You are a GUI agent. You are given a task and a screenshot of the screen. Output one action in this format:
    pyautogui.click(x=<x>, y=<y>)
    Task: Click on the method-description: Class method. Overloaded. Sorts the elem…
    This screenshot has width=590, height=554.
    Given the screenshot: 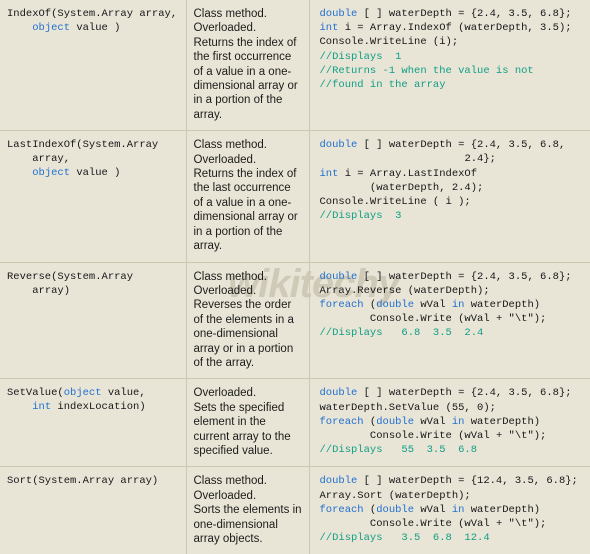 What is the action you would take?
    pyautogui.click(x=248, y=510)
    